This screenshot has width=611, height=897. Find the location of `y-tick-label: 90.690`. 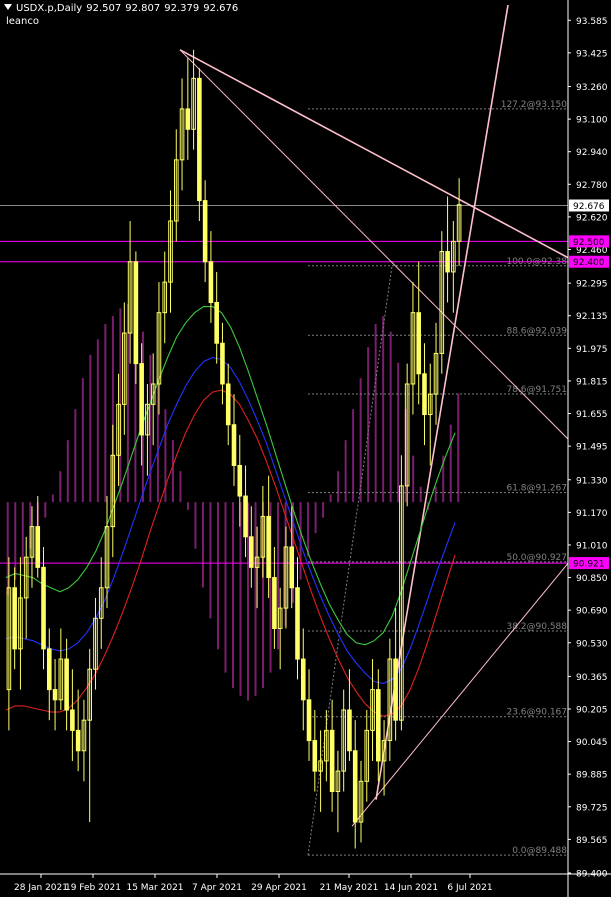

y-tick-label: 90.690 is located at coordinates (592, 612).